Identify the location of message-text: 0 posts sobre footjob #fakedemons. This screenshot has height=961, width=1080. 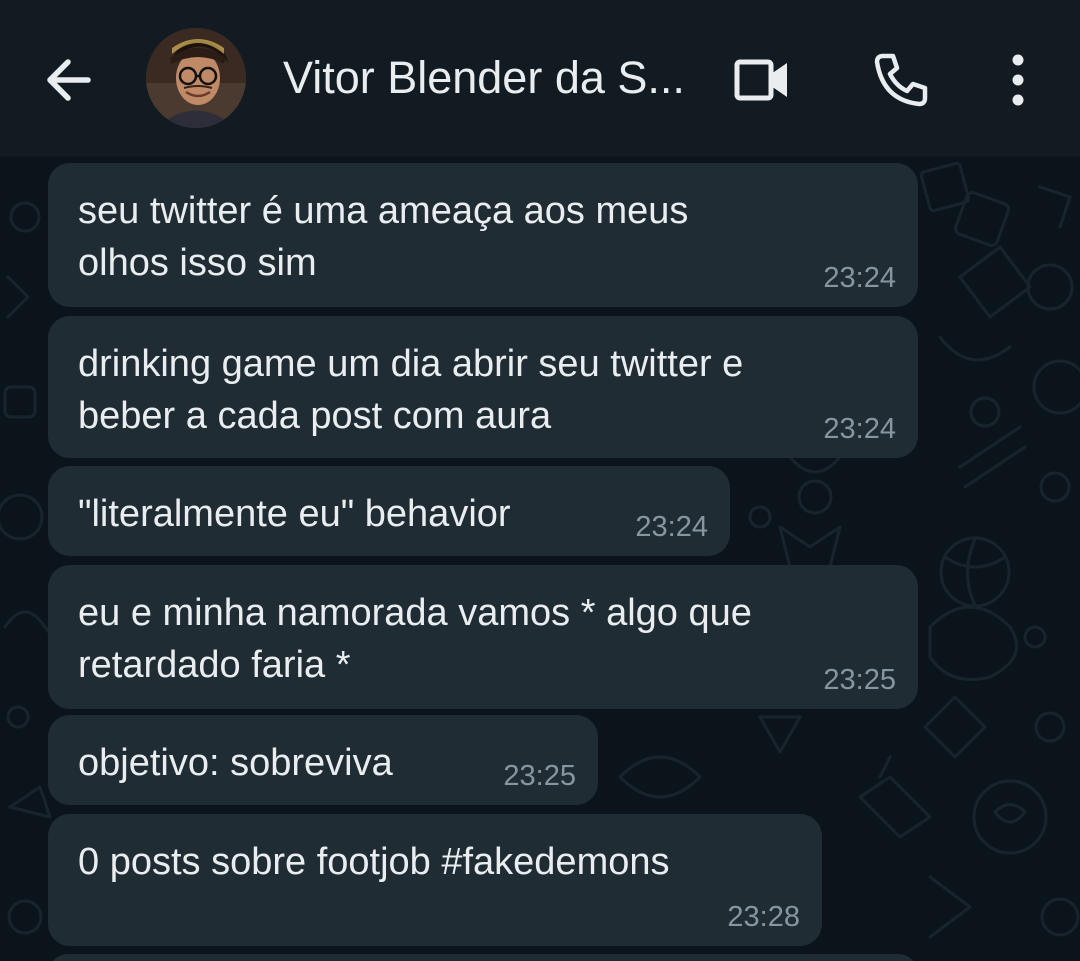
(374, 862).